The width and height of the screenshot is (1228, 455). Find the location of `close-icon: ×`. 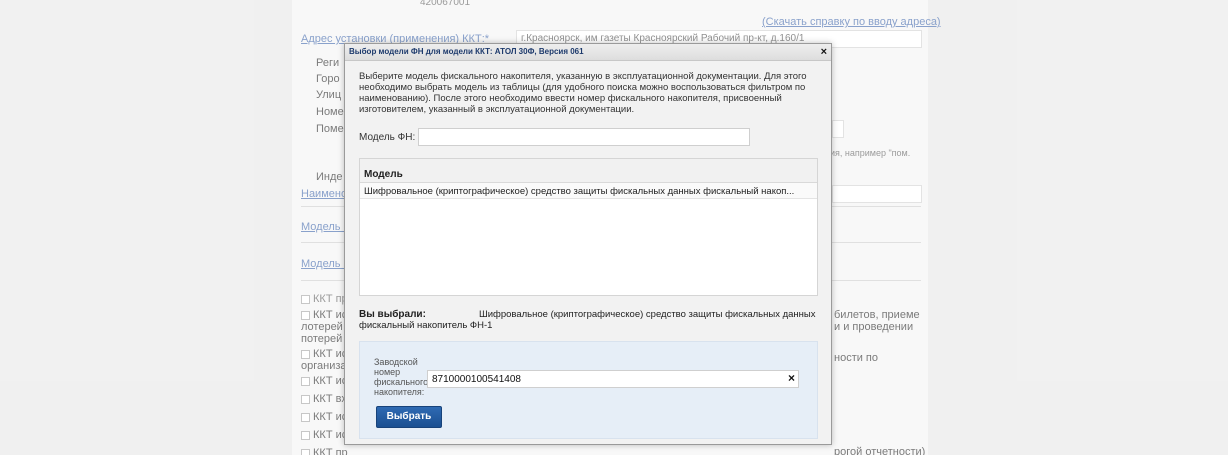

close-icon: × is located at coordinates (824, 52).